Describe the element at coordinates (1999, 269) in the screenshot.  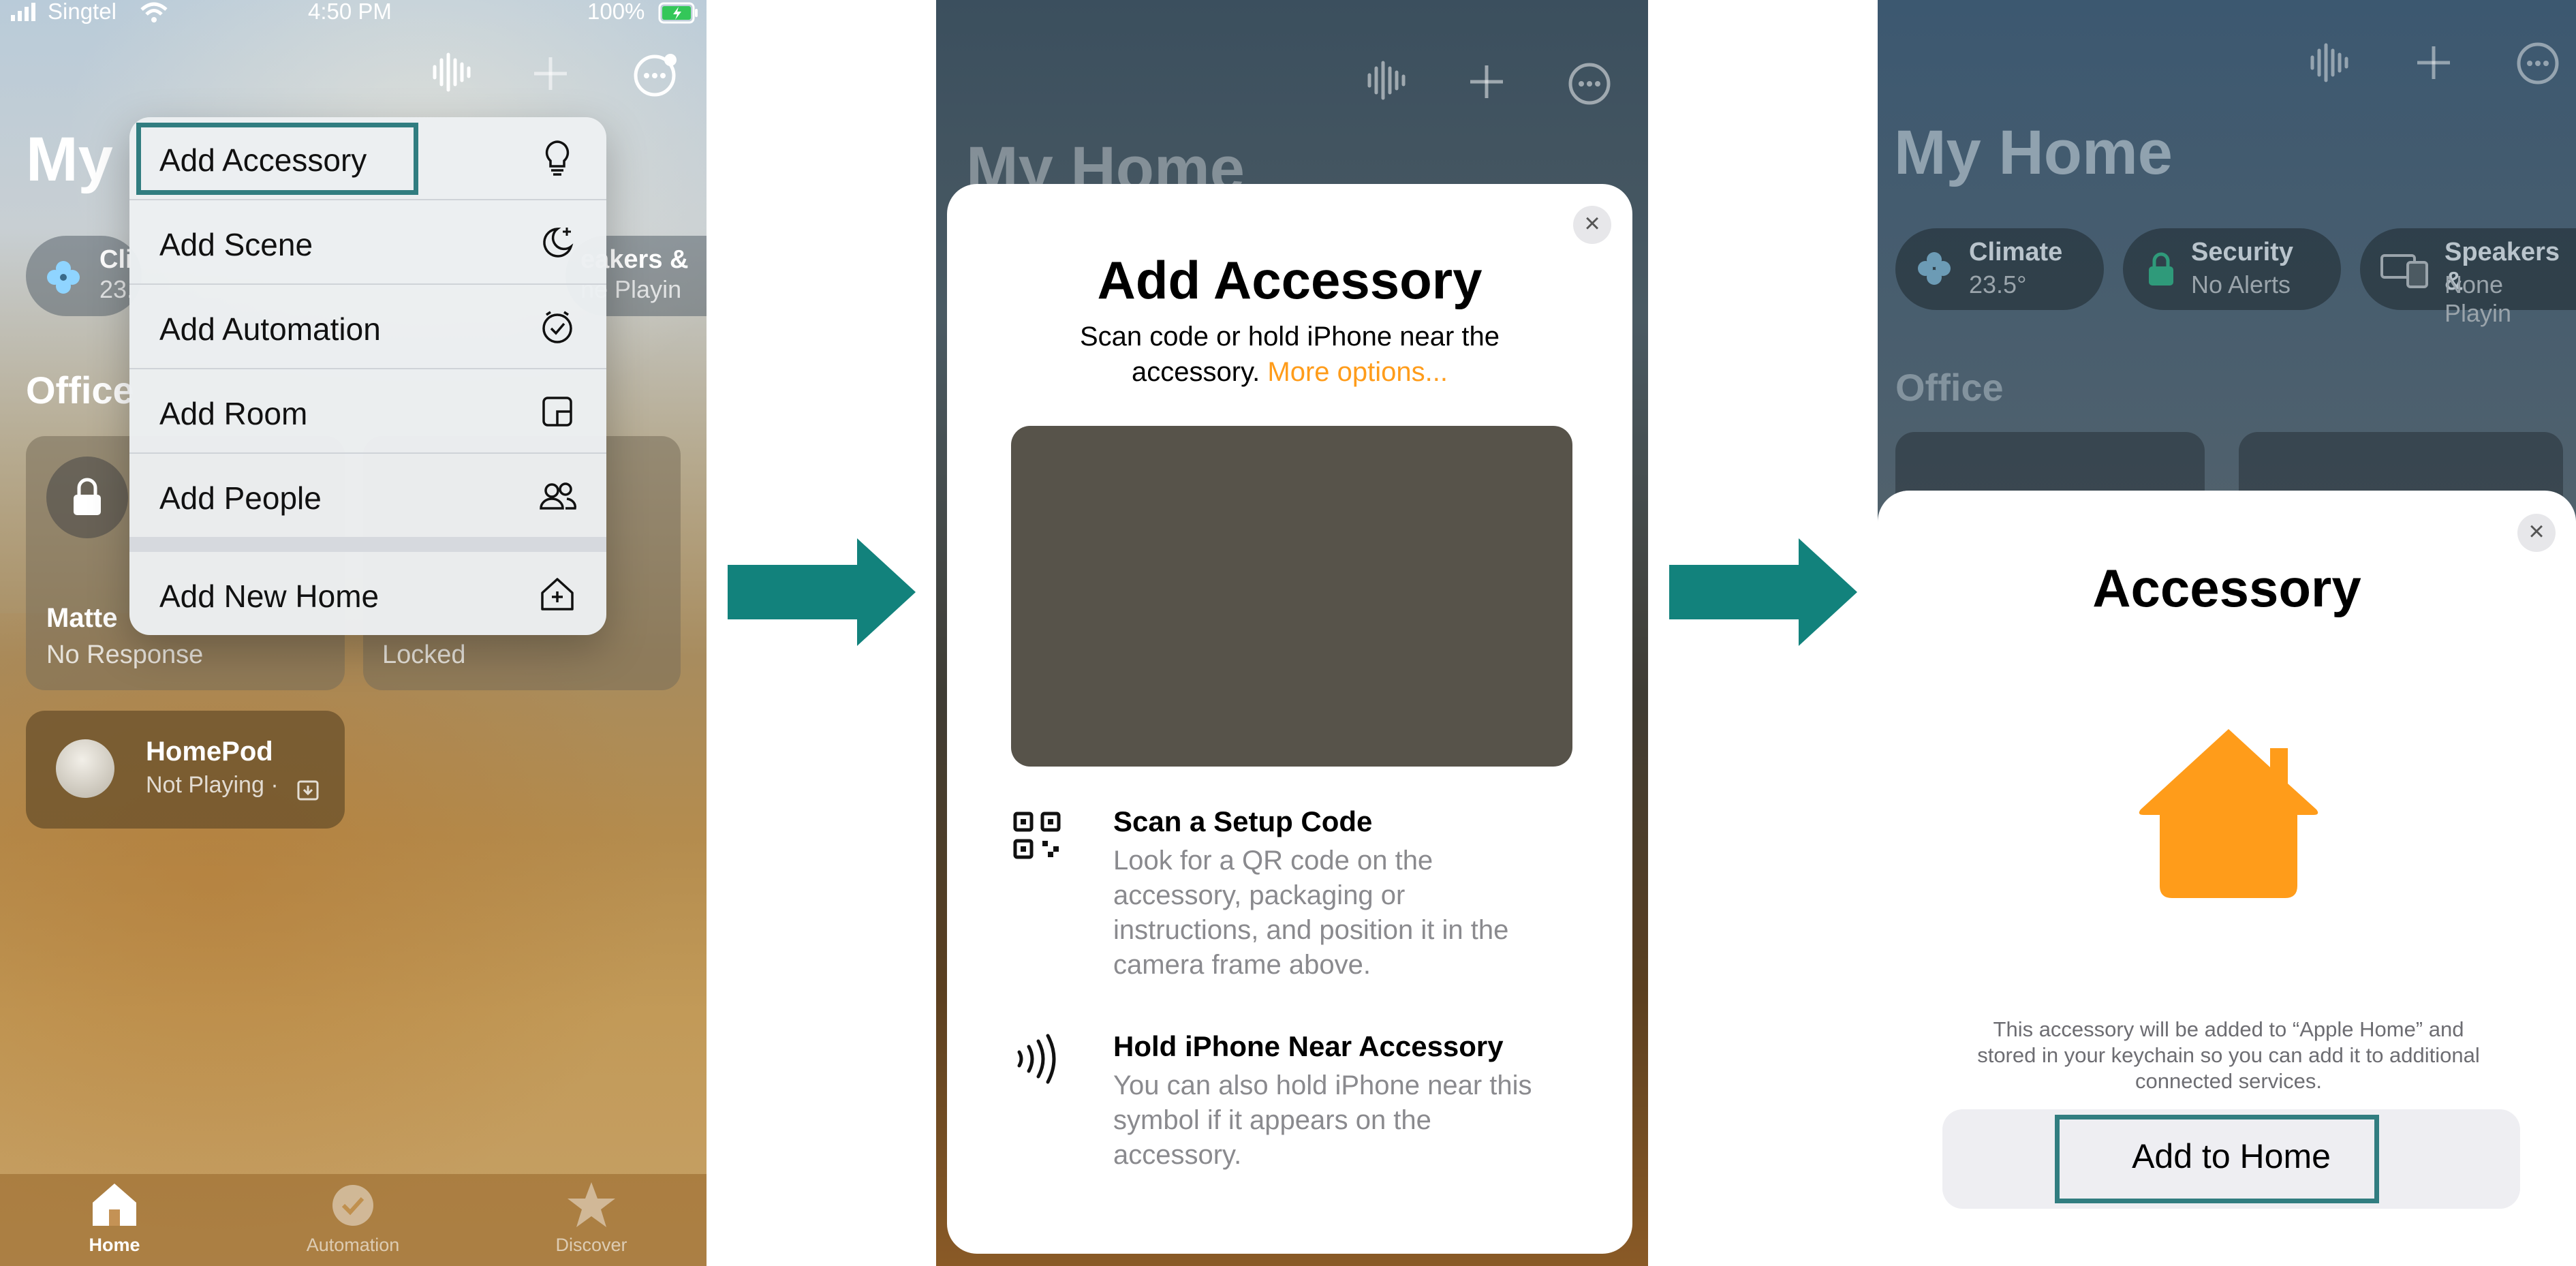
I see `climate-chip: Climate 23.5°` at that location.